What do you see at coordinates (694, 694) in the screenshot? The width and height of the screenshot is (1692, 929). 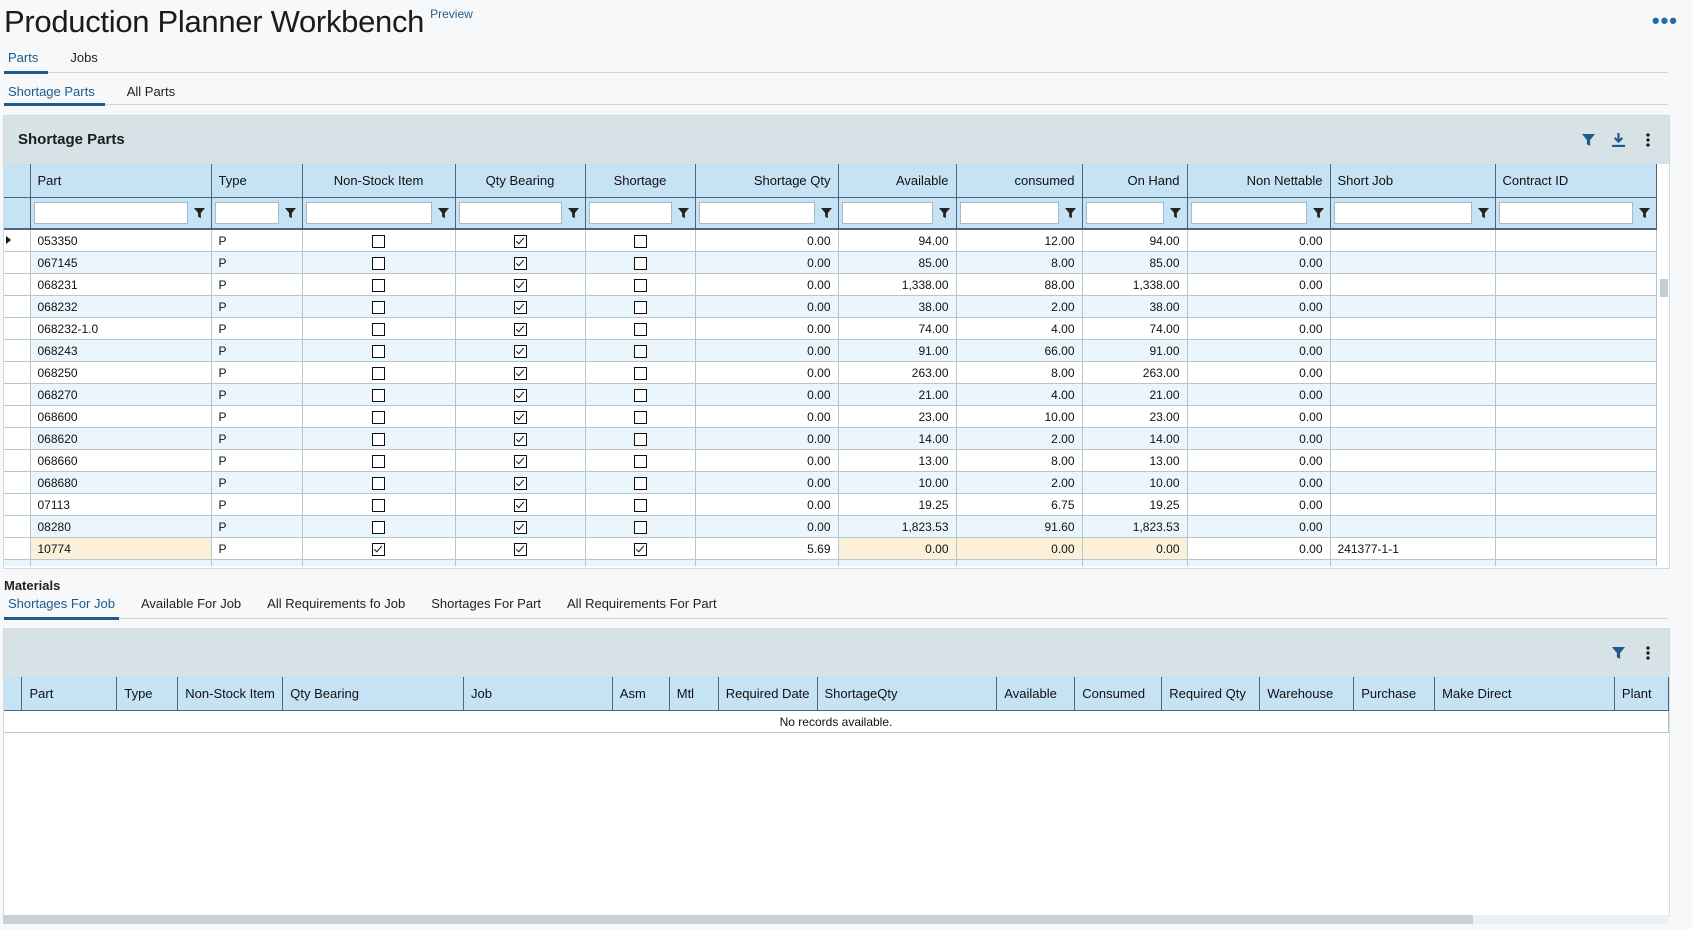 I see `column-header-mtl: Mtl` at bounding box center [694, 694].